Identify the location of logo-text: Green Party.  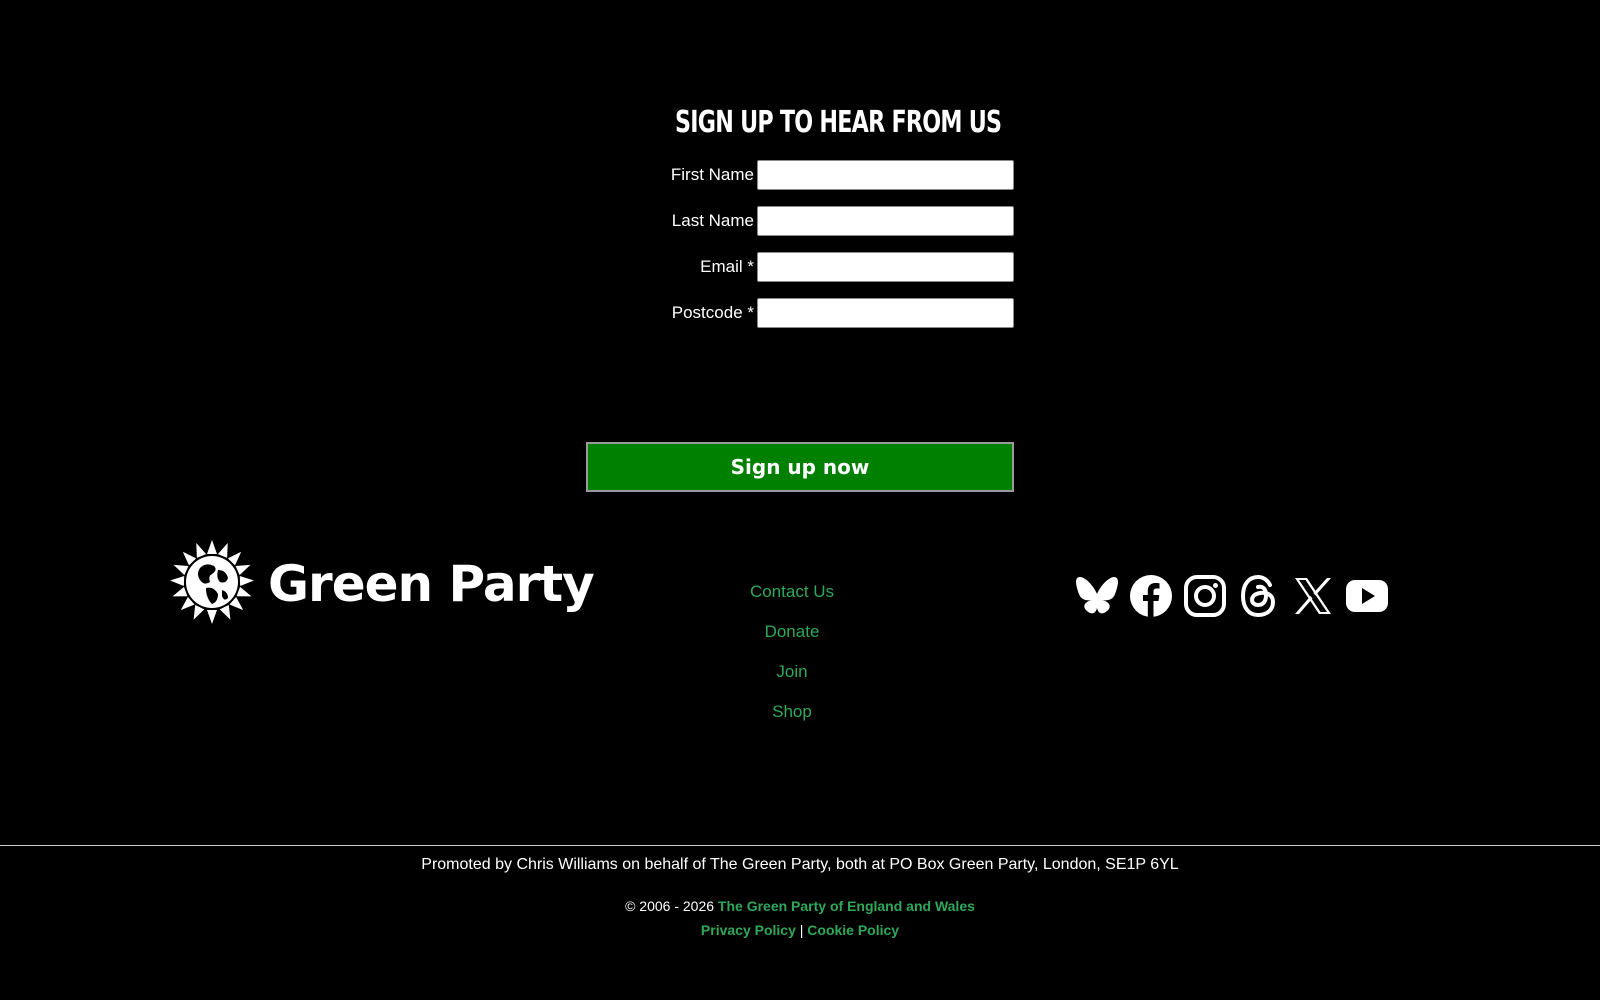
(431, 584).